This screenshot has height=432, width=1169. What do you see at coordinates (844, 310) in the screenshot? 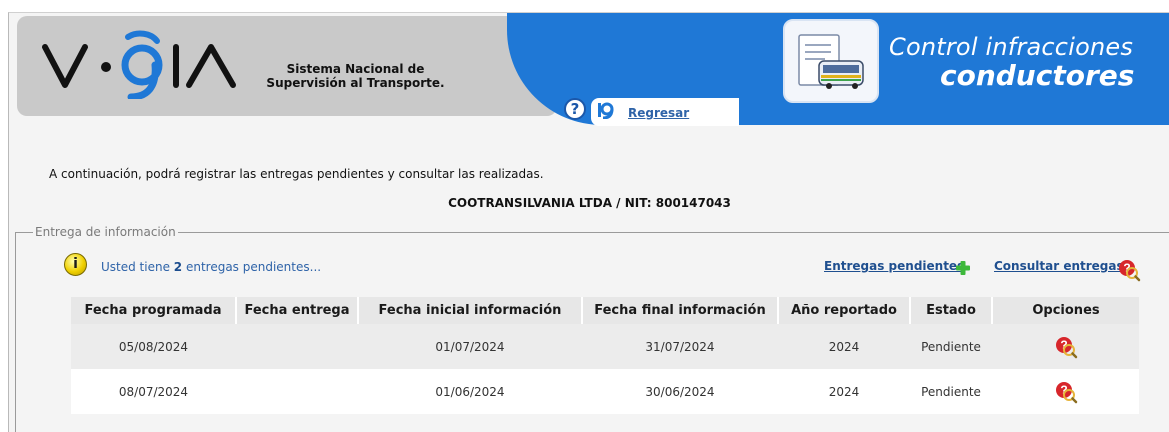
I see `col-anio-reportado: Año reportado` at bounding box center [844, 310].